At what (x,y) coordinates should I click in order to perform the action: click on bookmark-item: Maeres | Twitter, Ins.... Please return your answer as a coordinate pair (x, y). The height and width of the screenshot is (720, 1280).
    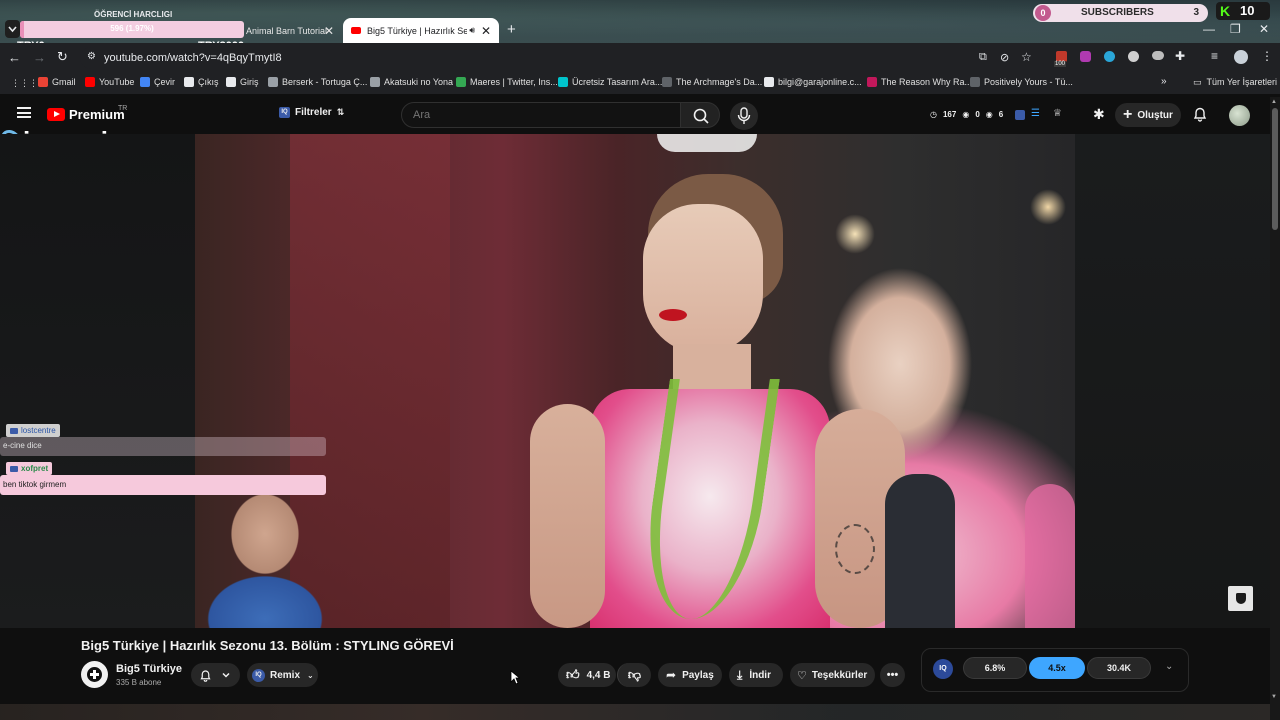
    Looking at the image, I should click on (507, 82).